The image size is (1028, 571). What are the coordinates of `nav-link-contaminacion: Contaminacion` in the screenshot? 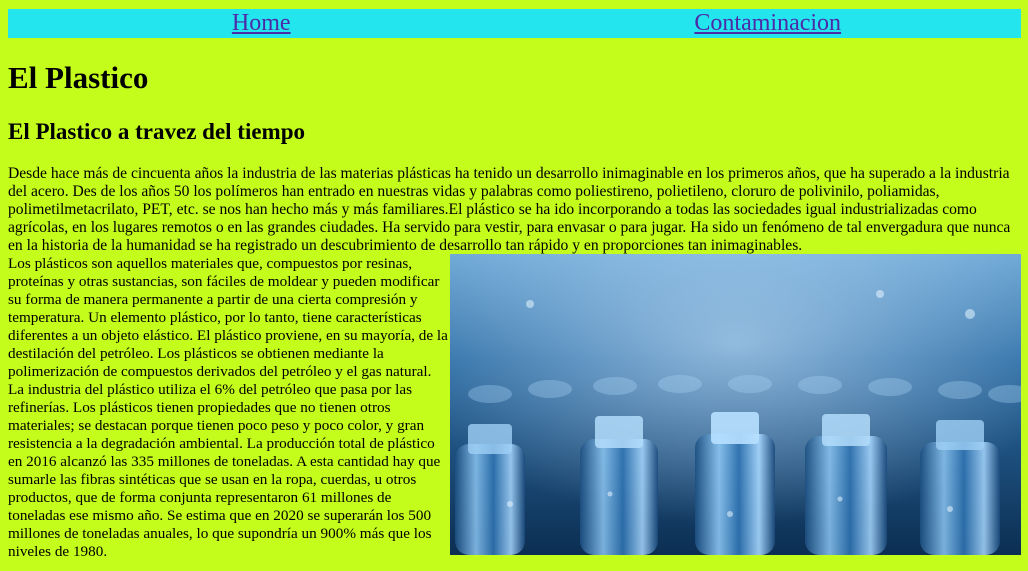 It's located at (768, 23).